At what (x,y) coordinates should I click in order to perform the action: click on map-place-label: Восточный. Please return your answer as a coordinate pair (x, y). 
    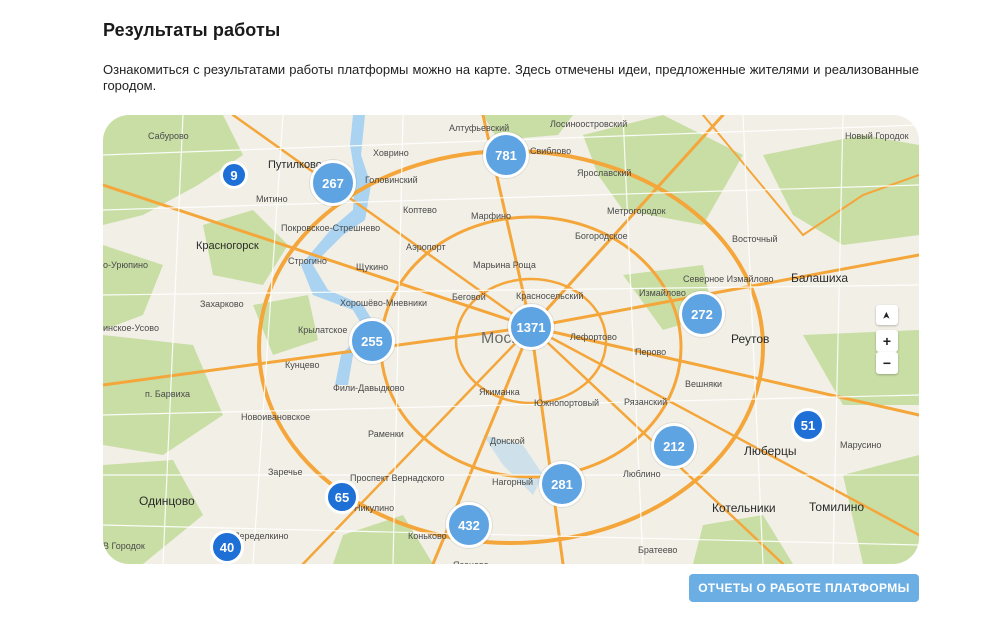
    Looking at the image, I should click on (755, 239).